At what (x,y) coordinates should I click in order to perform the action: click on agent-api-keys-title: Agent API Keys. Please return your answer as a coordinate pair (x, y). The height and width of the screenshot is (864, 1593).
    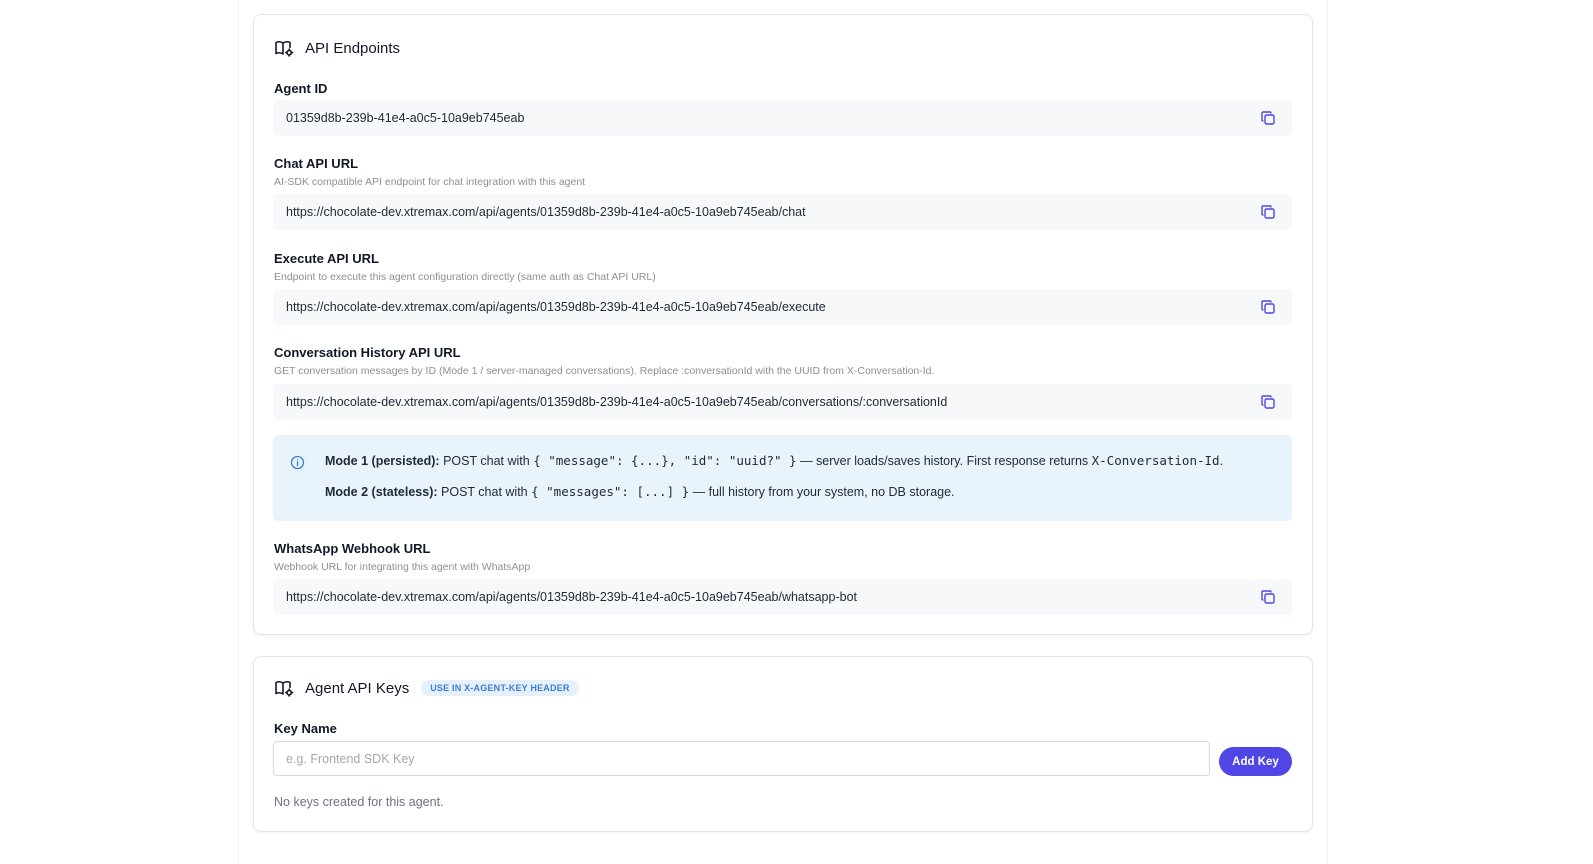
    Looking at the image, I should click on (357, 688).